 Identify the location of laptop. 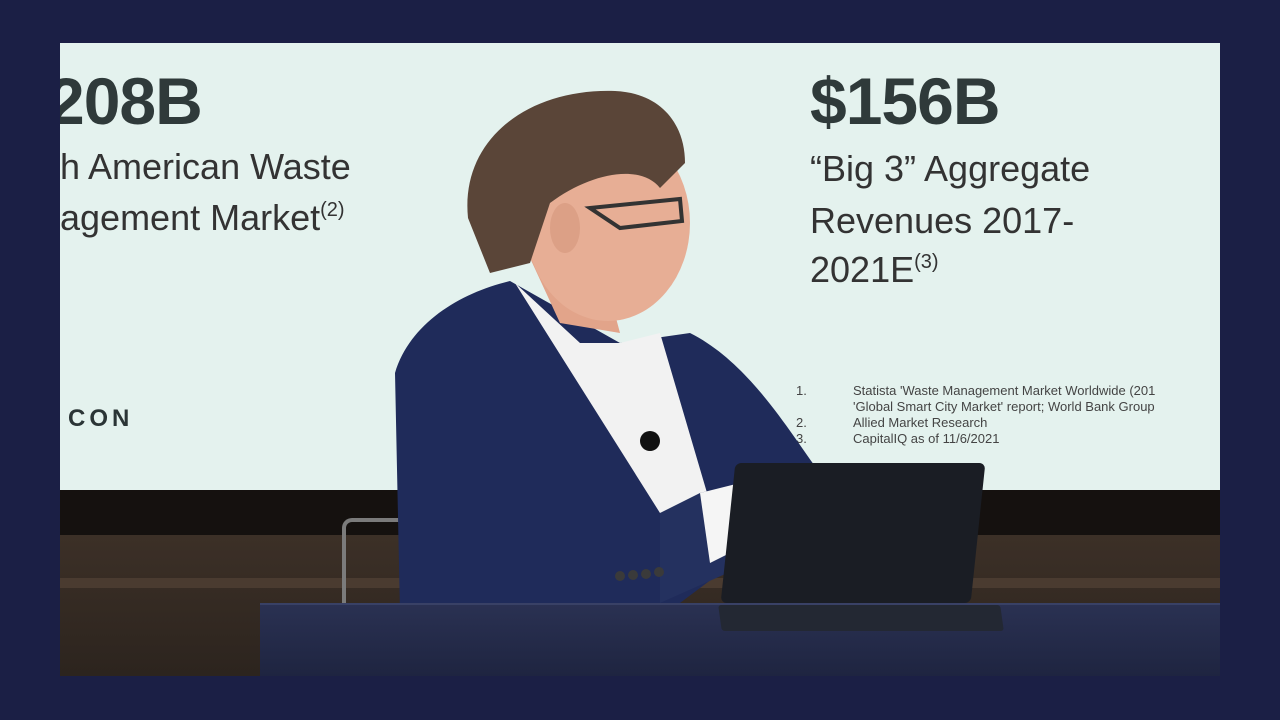
(853, 533).